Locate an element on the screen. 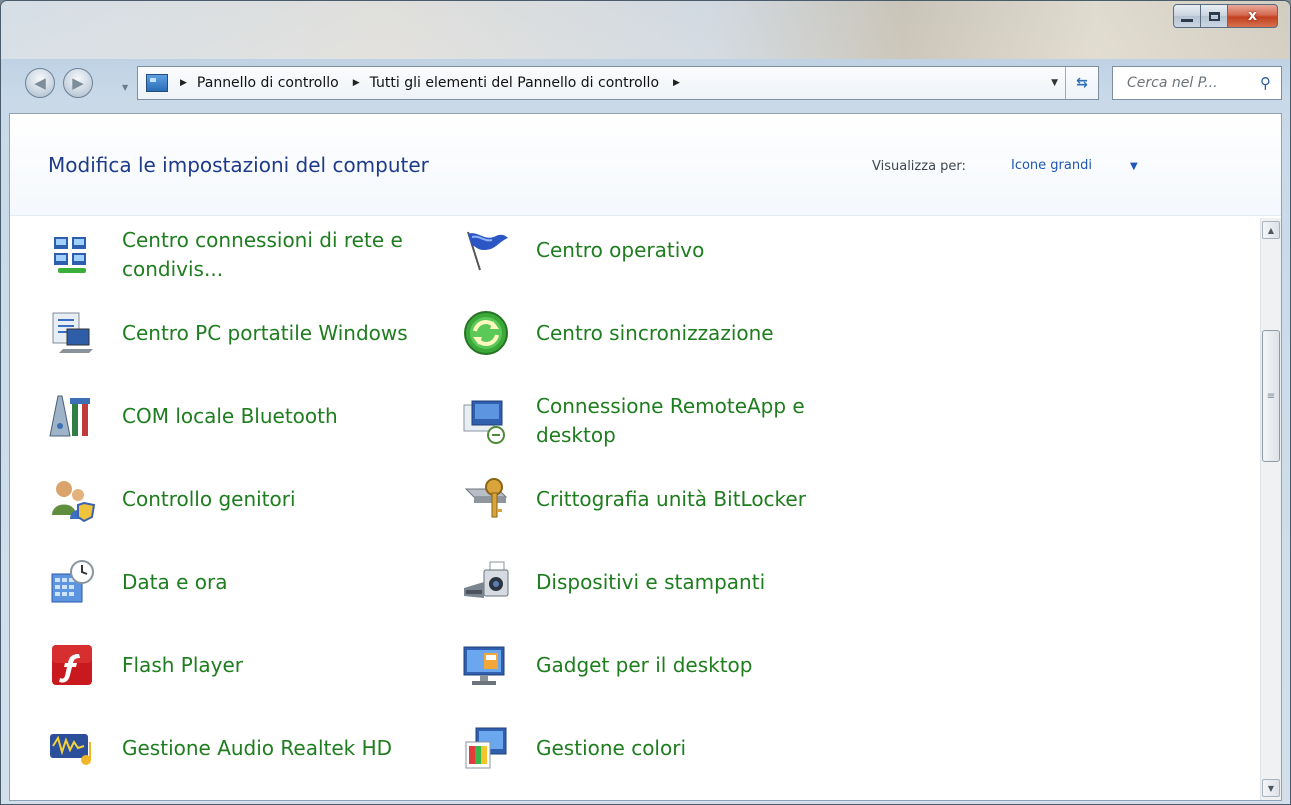  arrow-right-icon: ▶ is located at coordinates (78, 83).